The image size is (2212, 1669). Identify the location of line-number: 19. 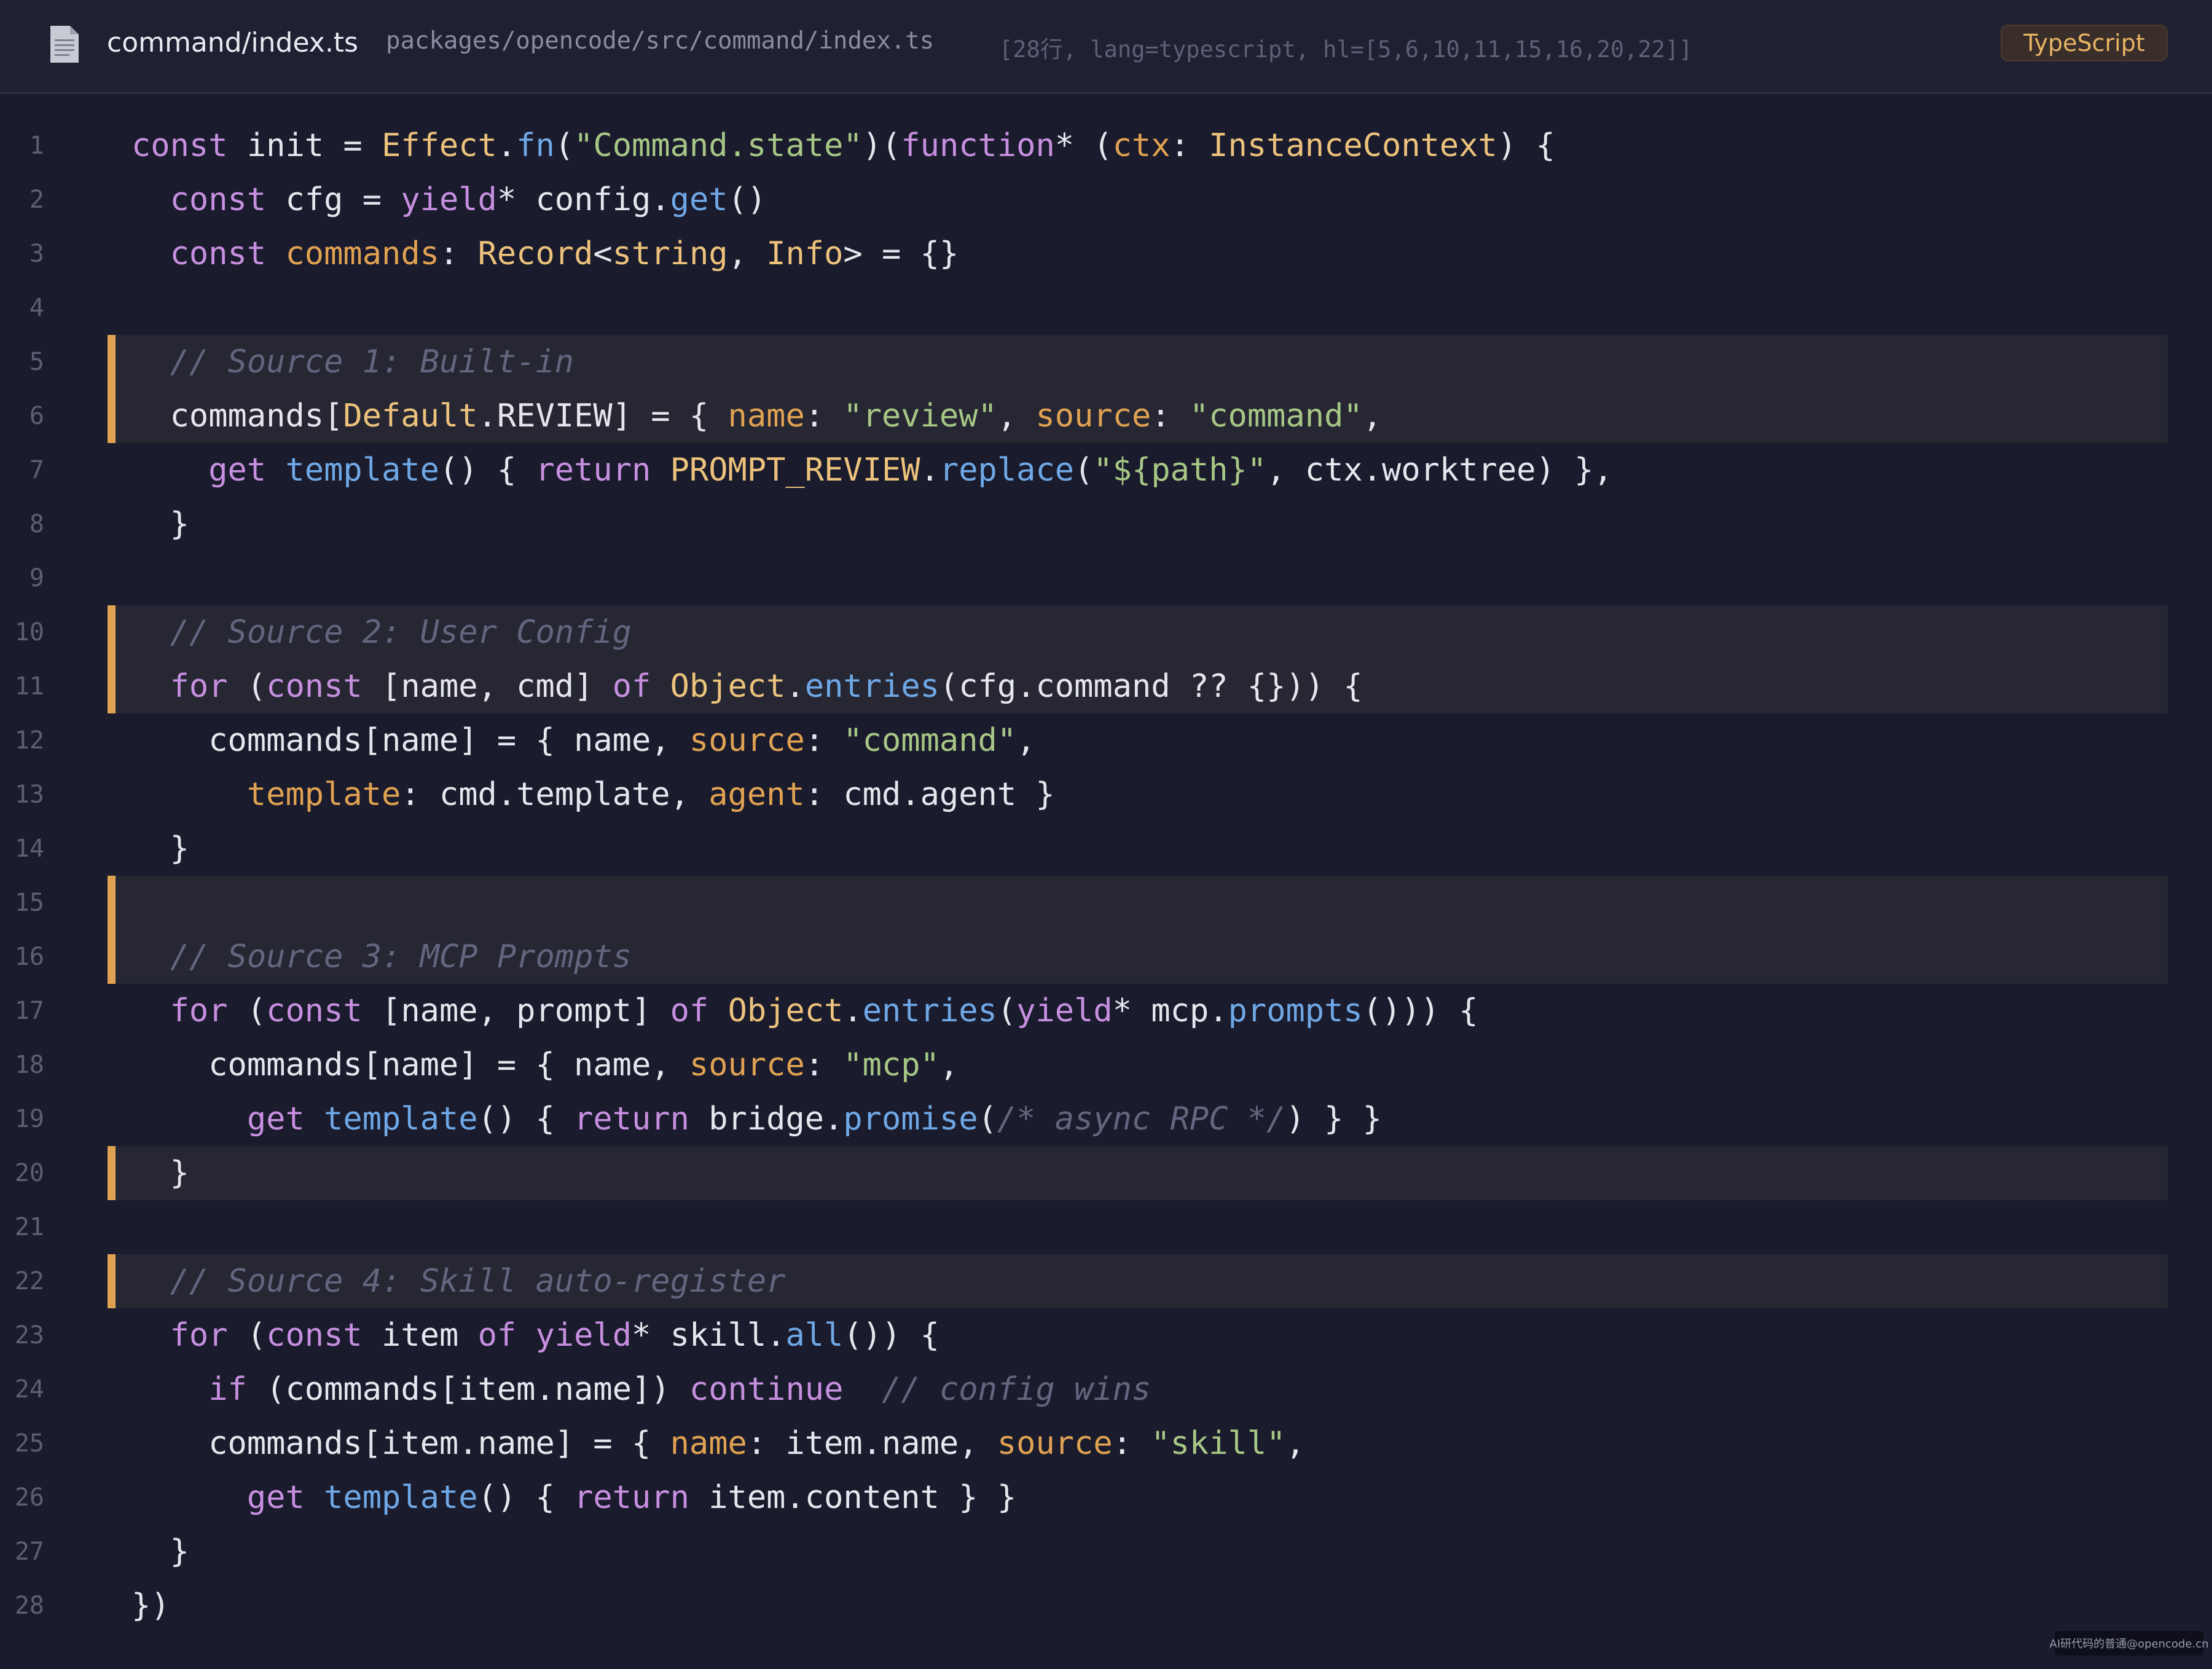
(29, 1119).